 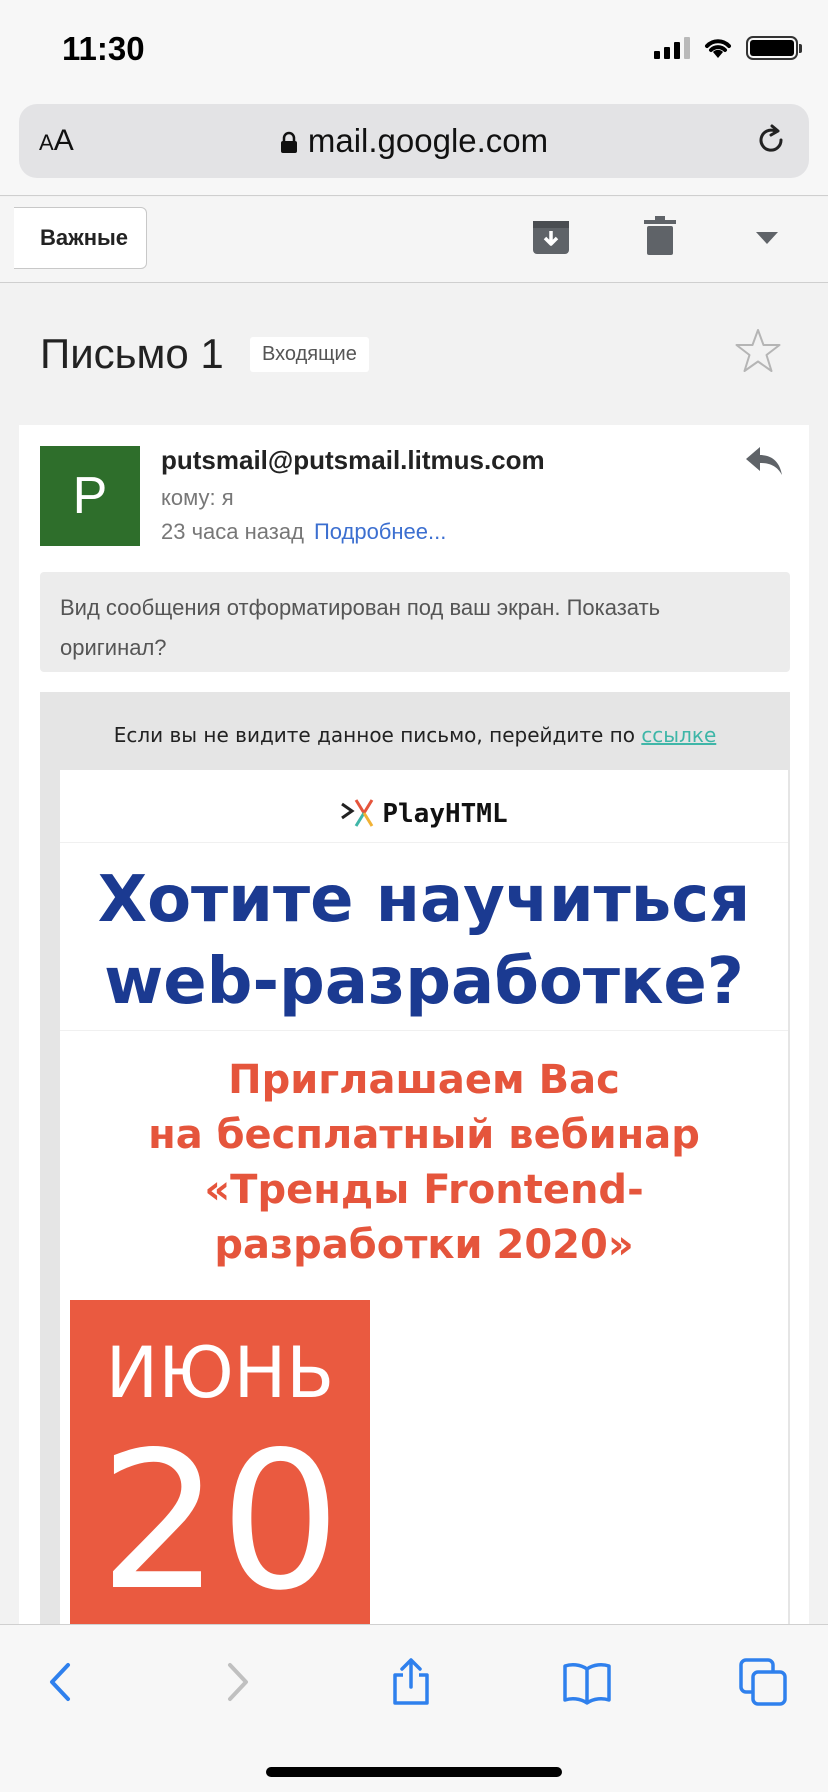 I want to click on share-icon, so click(x=411, y=1682).